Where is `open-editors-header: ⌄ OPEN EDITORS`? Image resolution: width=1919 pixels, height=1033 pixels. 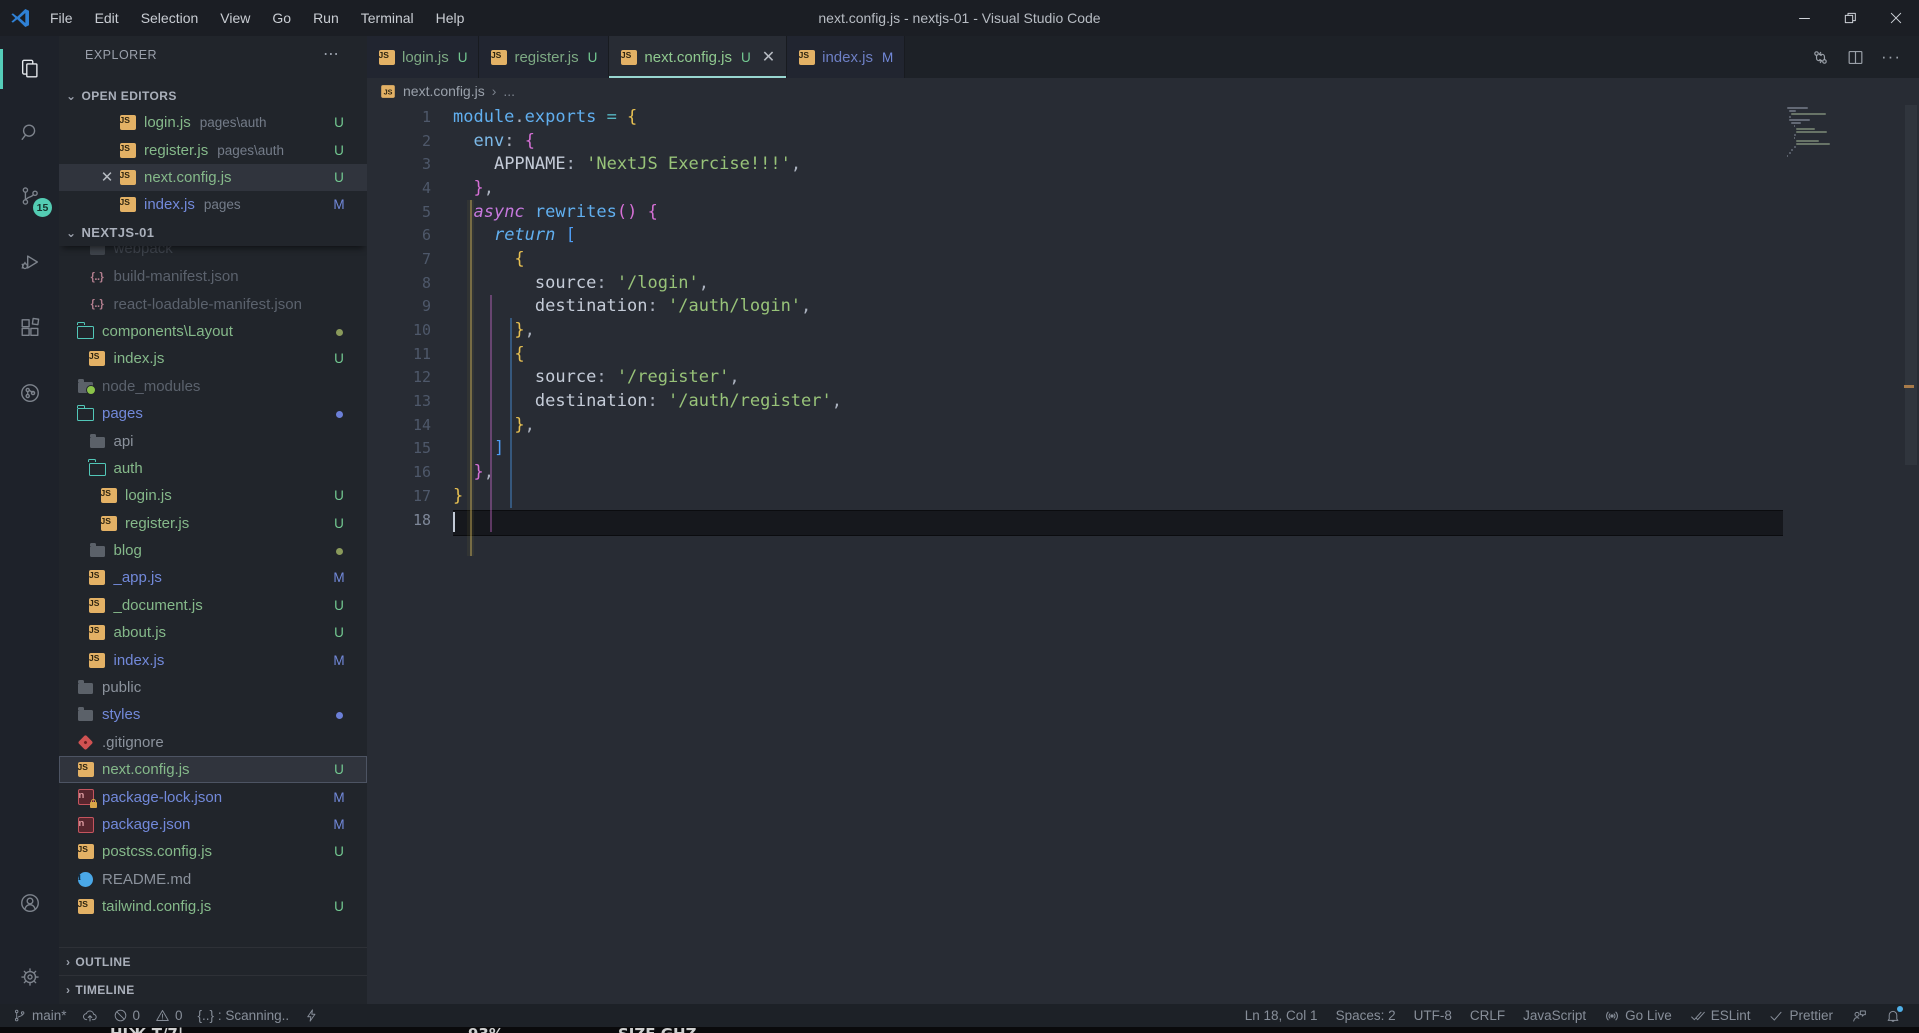
open-editors-header: ⌄ OPEN EDITORS is located at coordinates (213, 95).